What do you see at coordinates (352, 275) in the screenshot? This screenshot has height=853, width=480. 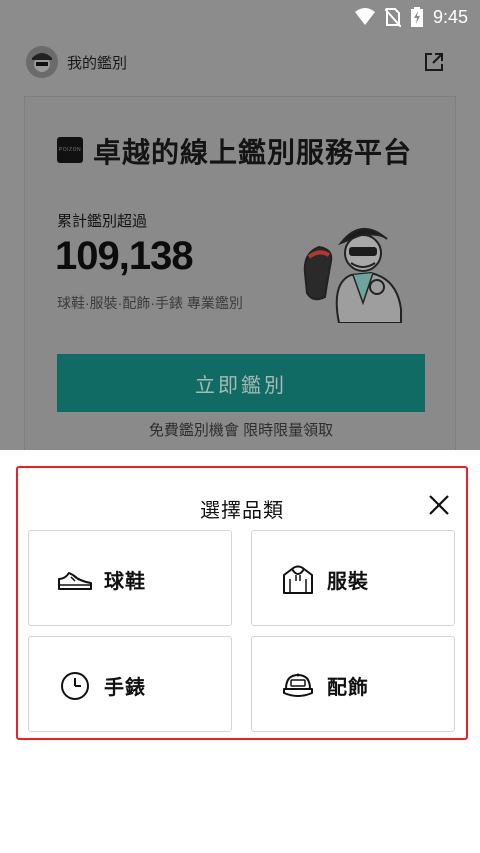 I see `mascot-illustration` at bounding box center [352, 275].